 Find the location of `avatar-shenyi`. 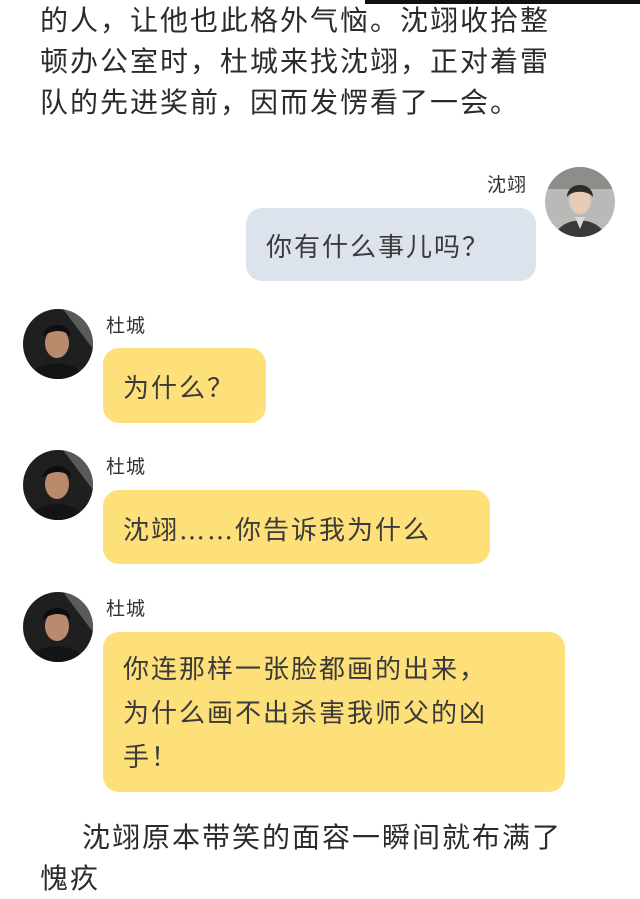

avatar-shenyi is located at coordinates (580, 202).